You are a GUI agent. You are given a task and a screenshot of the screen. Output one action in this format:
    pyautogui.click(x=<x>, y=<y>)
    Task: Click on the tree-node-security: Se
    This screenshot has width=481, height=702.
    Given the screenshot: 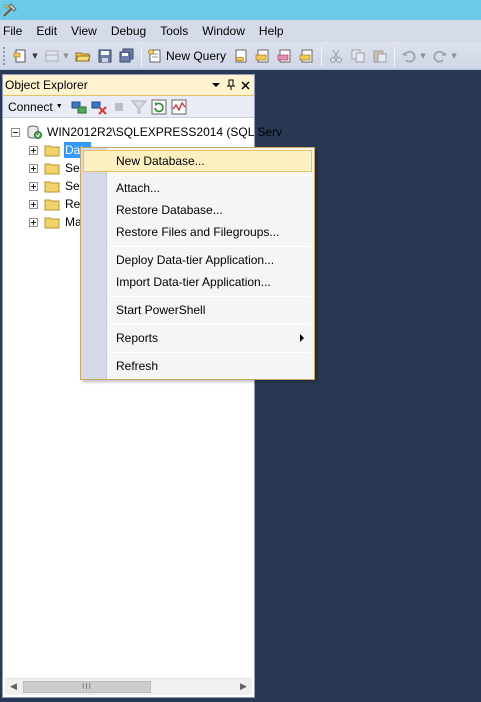 What is the action you would take?
    pyautogui.click(x=55, y=168)
    